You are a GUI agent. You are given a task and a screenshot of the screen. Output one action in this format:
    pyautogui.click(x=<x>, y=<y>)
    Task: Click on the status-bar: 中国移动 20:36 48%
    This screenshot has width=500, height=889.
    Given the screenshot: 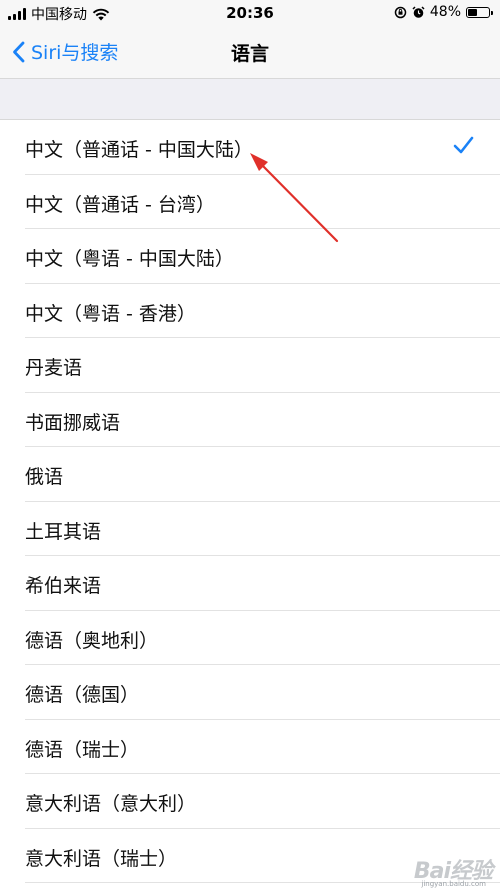 What is the action you would take?
    pyautogui.click(x=250, y=13)
    